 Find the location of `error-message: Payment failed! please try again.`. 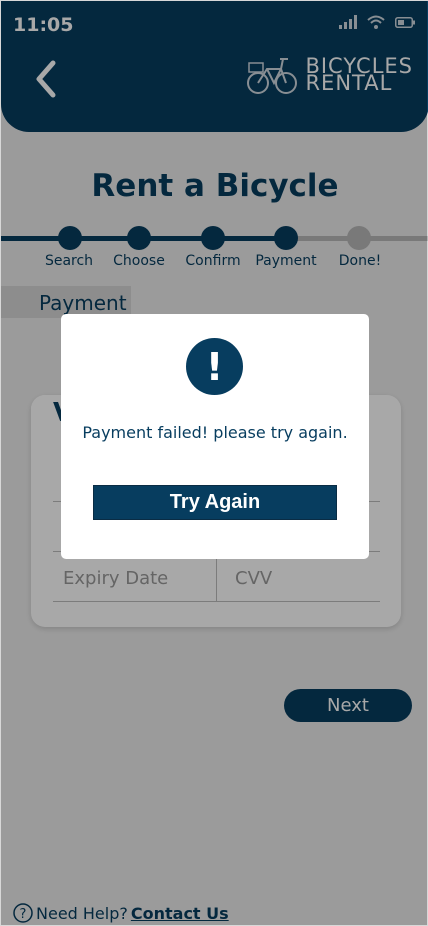

error-message: Payment failed! please try again. is located at coordinates (215, 432).